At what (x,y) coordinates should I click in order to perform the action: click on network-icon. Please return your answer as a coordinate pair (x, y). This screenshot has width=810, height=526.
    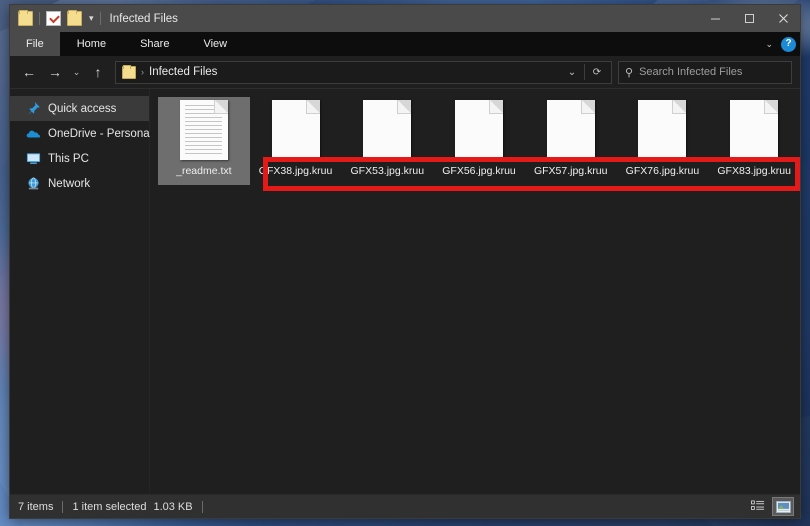
    Looking at the image, I should click on (33, 183).